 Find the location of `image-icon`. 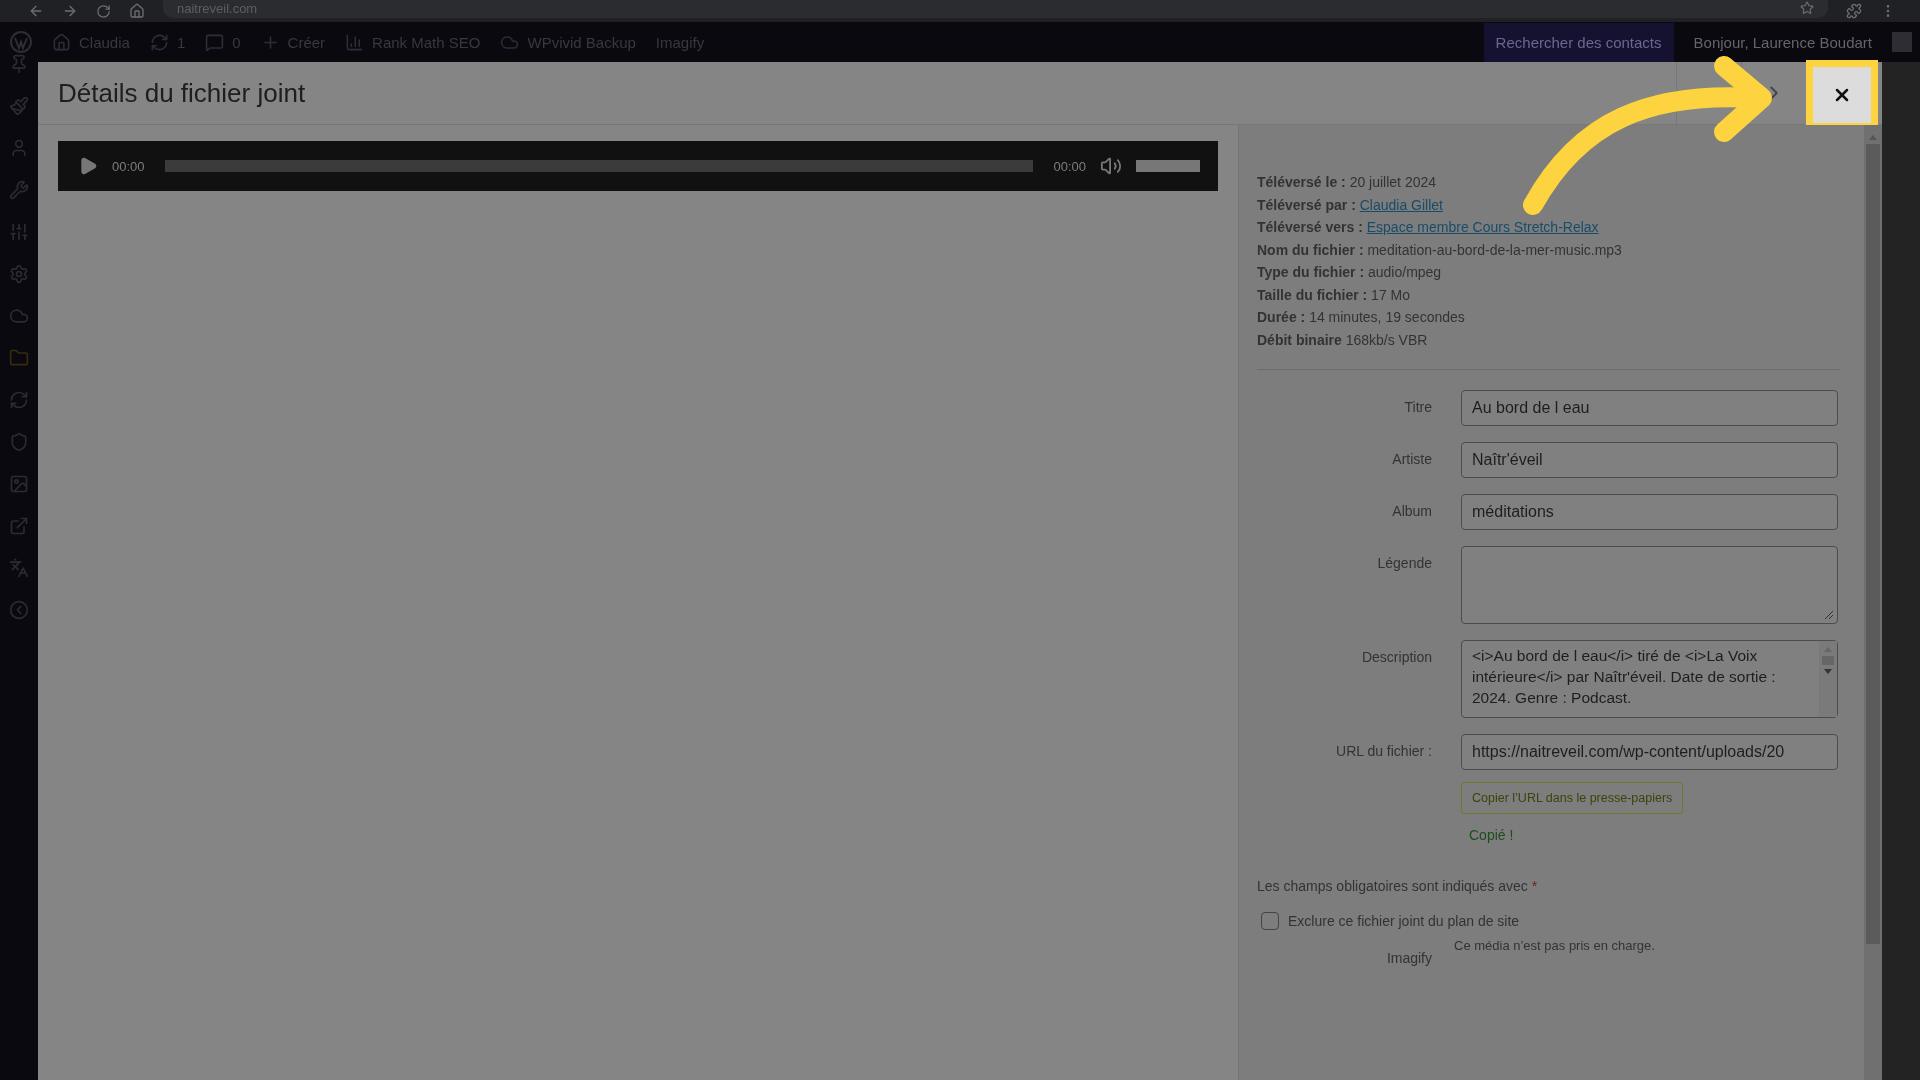

image-icon is located at coordinates (19, 484).